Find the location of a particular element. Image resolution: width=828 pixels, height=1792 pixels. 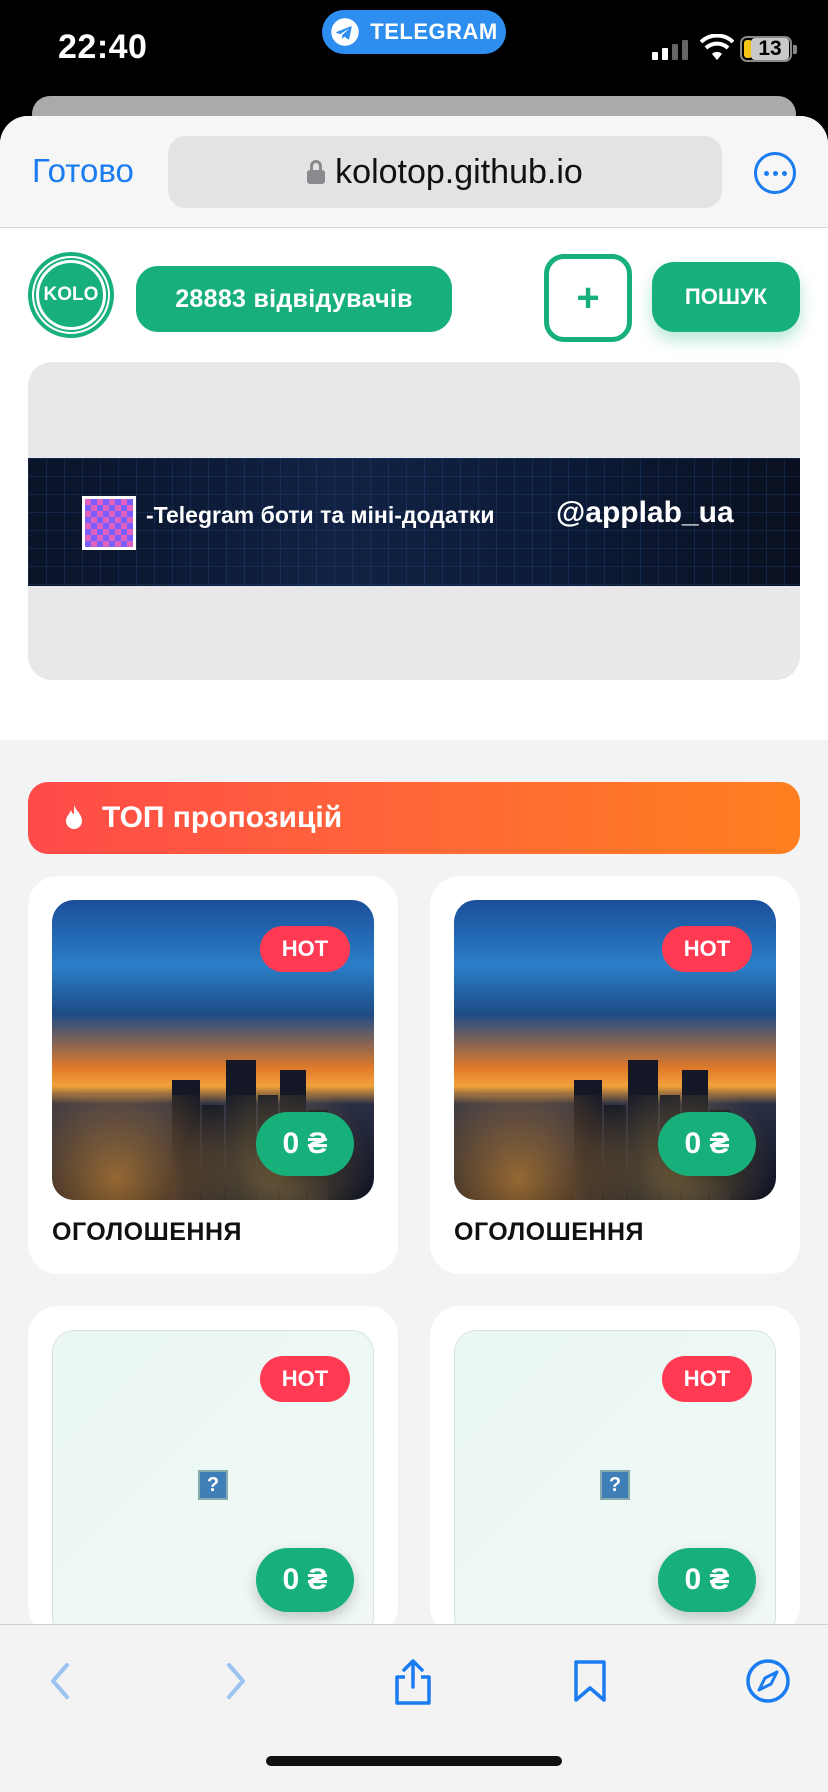

banner-handle: @applab_ua is located at coordinates (645, 512).